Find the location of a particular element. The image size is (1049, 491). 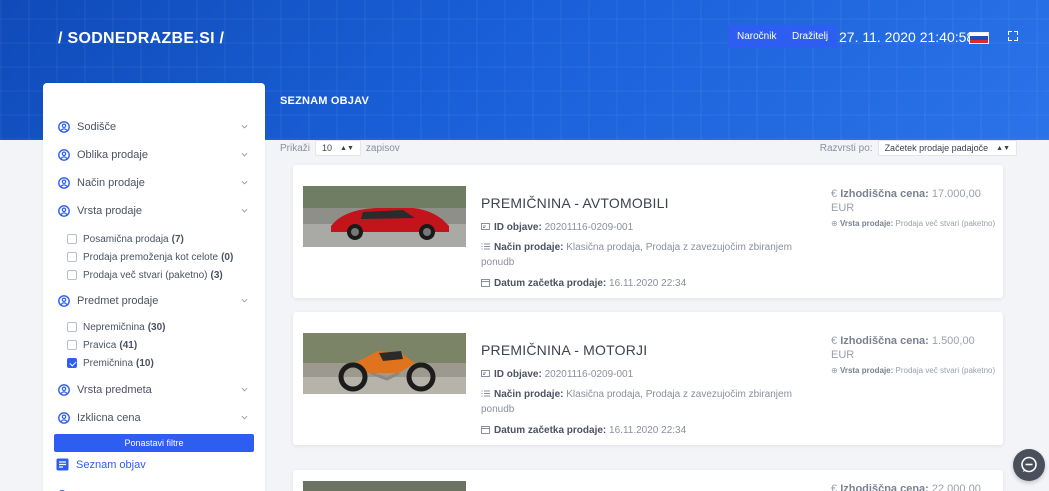

reset-filters-button: Ponastavi filtre is located at coordinates (154, 443).